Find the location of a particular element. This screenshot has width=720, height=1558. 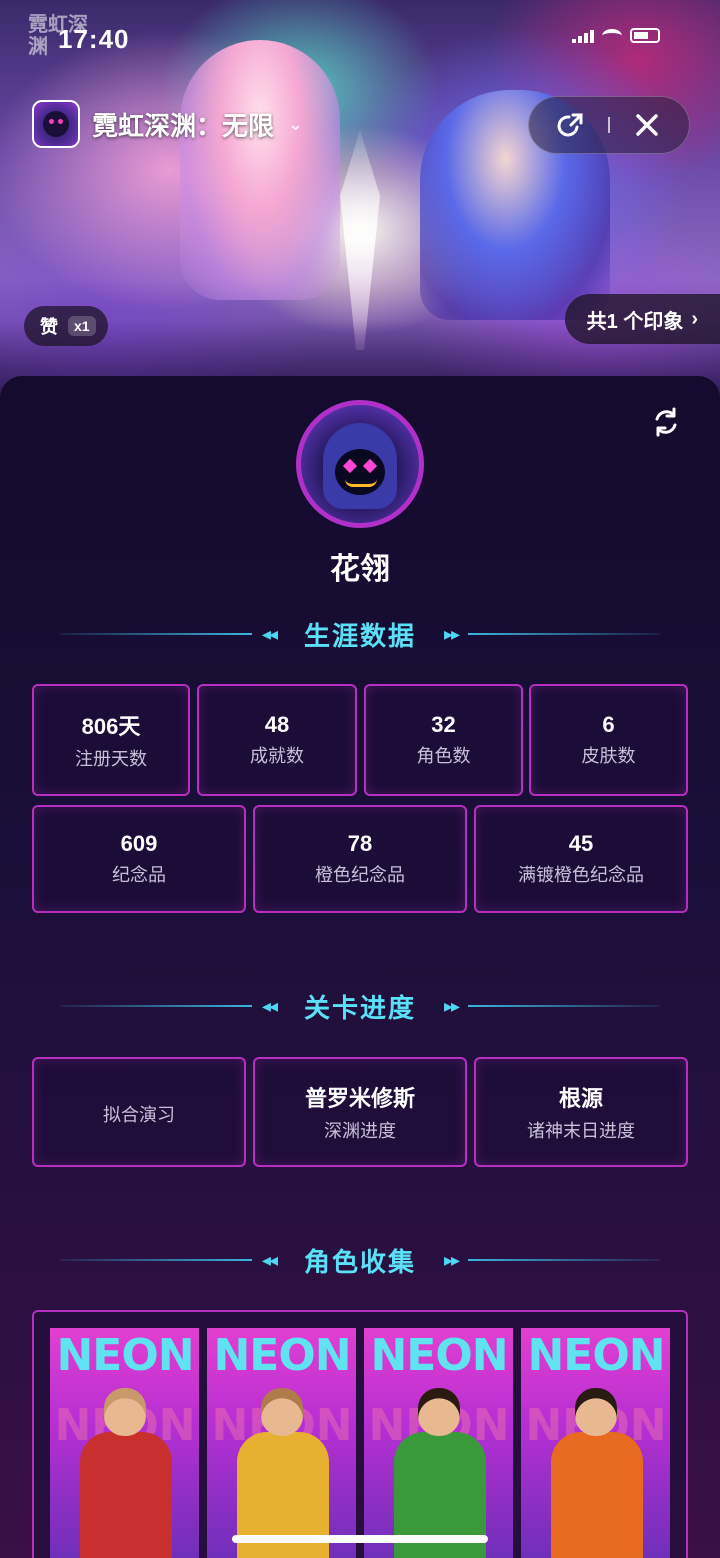

refresh-icon is located at coordinates (666, 422).